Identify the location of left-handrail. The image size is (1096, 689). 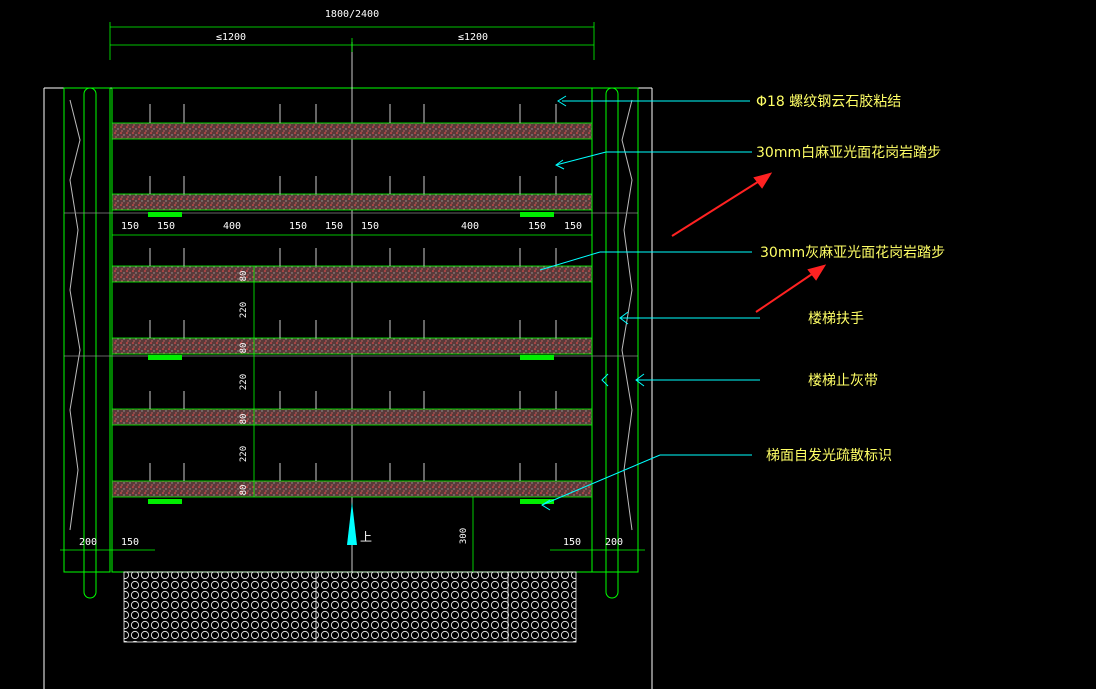
(87, 343).